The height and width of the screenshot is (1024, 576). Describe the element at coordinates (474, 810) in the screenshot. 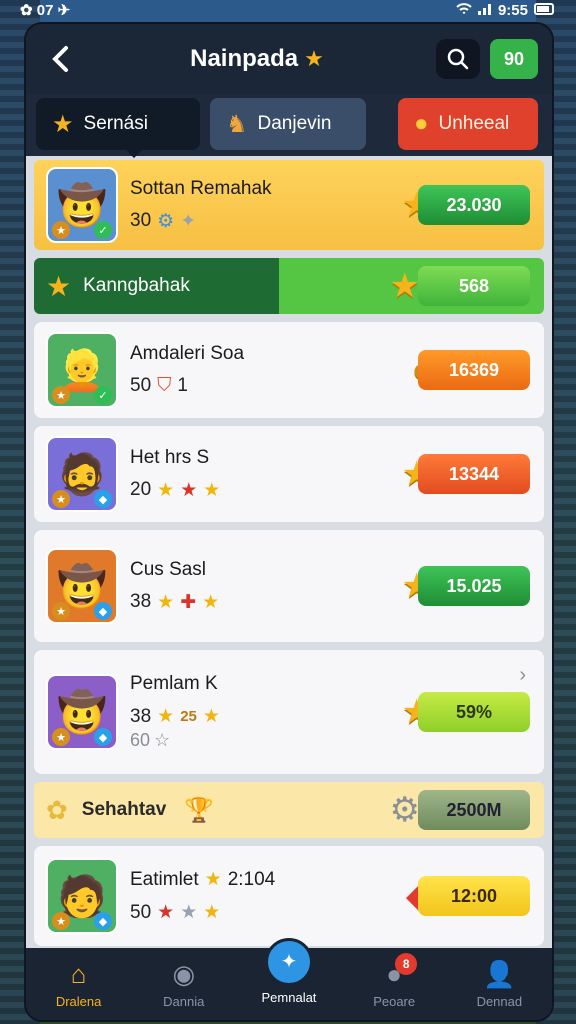

I see `score-badge: 2500M` at that location.